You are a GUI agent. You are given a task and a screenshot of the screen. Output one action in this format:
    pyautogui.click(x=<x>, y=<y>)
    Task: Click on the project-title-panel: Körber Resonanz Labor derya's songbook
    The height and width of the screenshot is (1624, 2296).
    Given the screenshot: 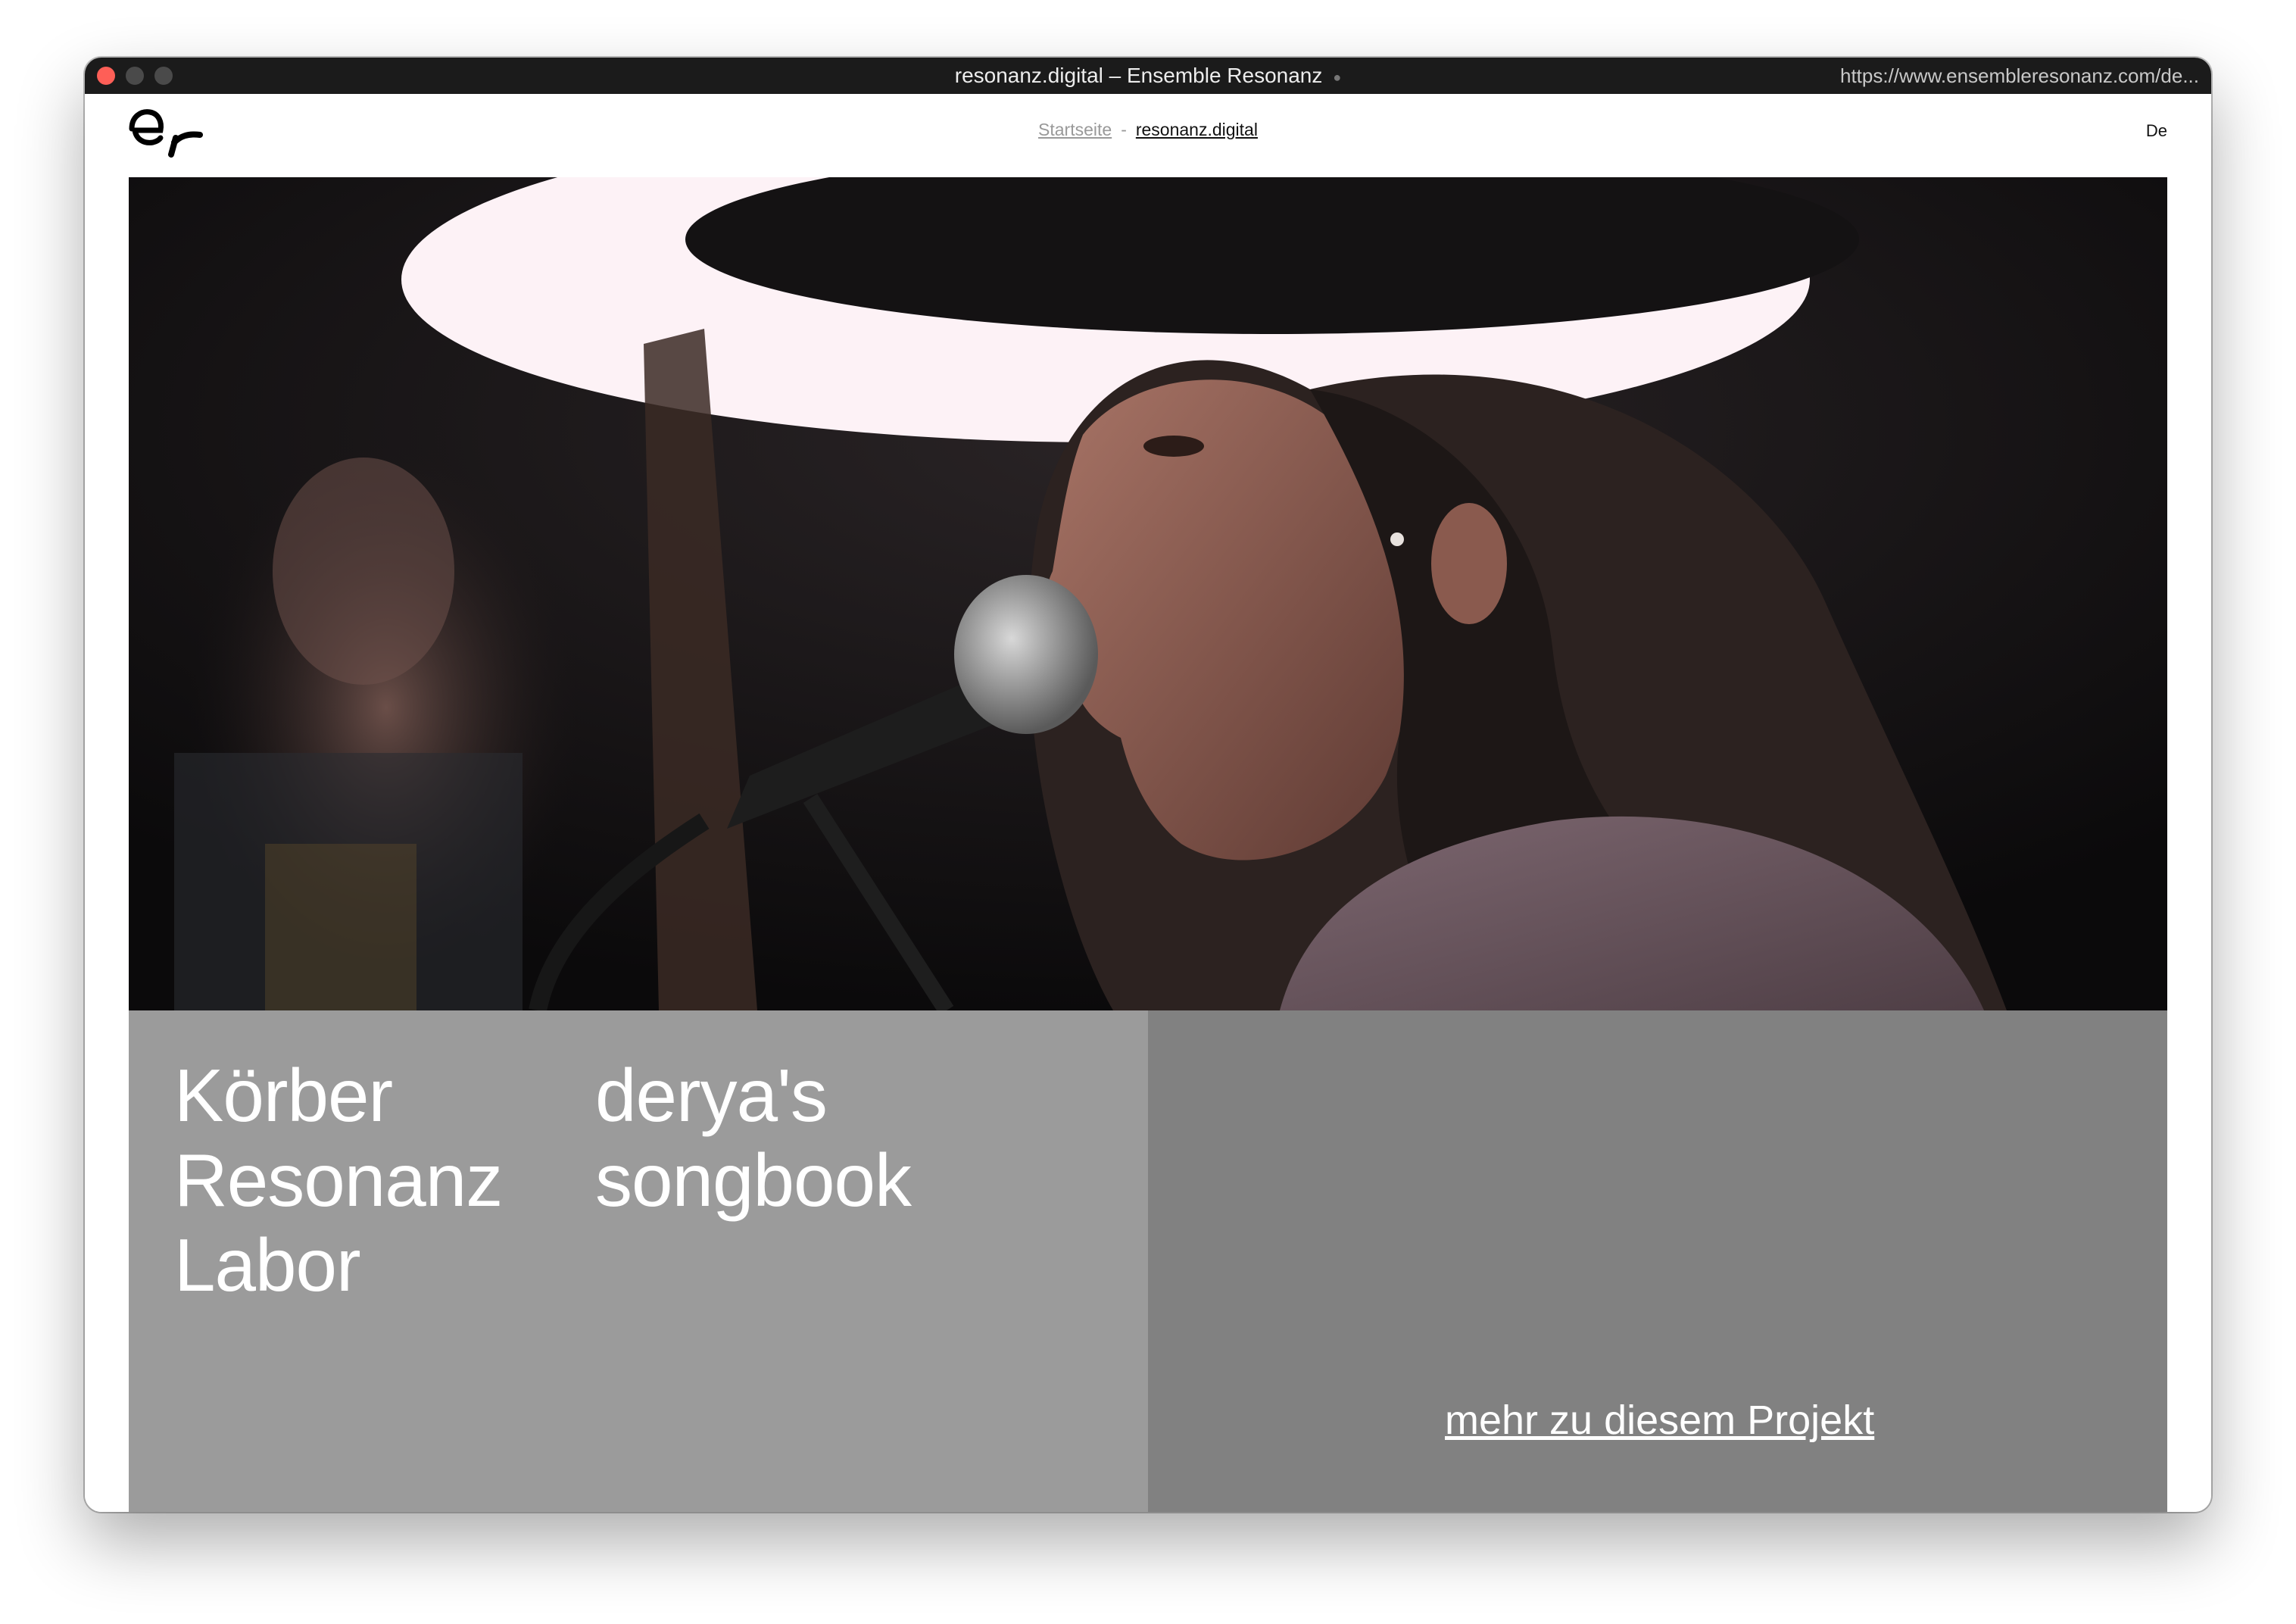 What is the action you would take?
    pyautogui.click(x=638, y=1261)
    